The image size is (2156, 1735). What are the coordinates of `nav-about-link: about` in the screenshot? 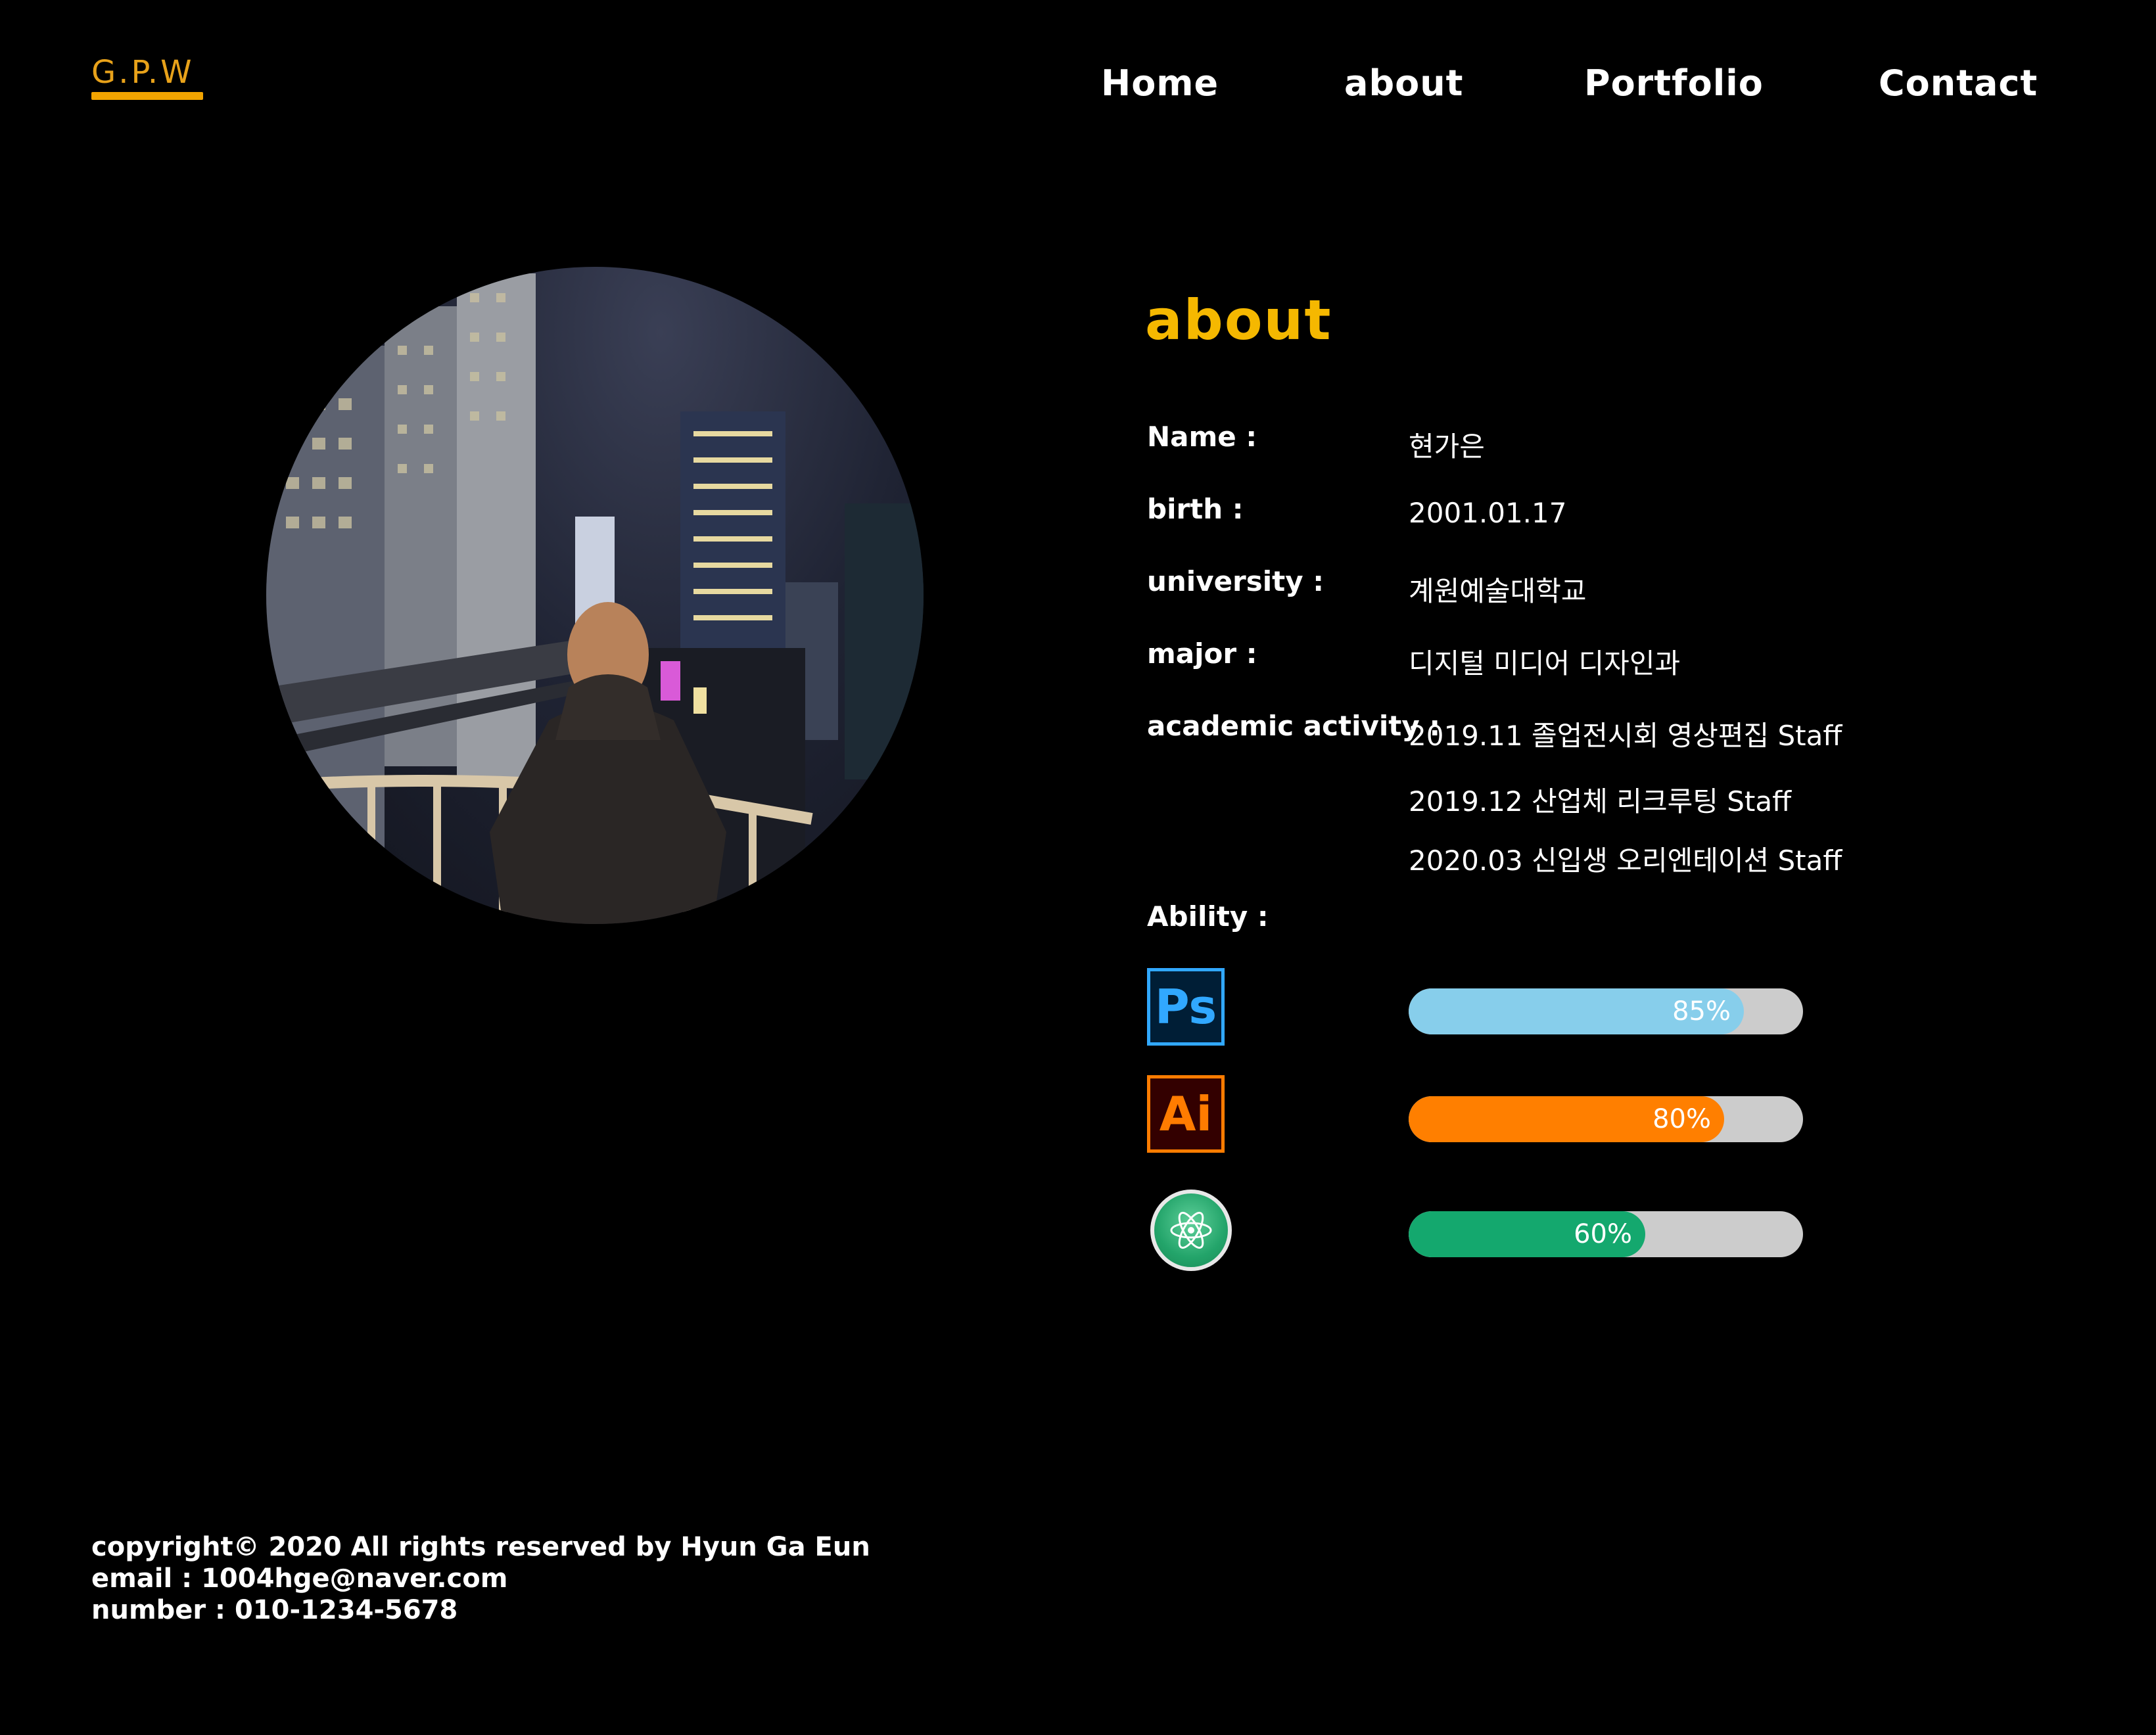 It's located at (1403, 83).